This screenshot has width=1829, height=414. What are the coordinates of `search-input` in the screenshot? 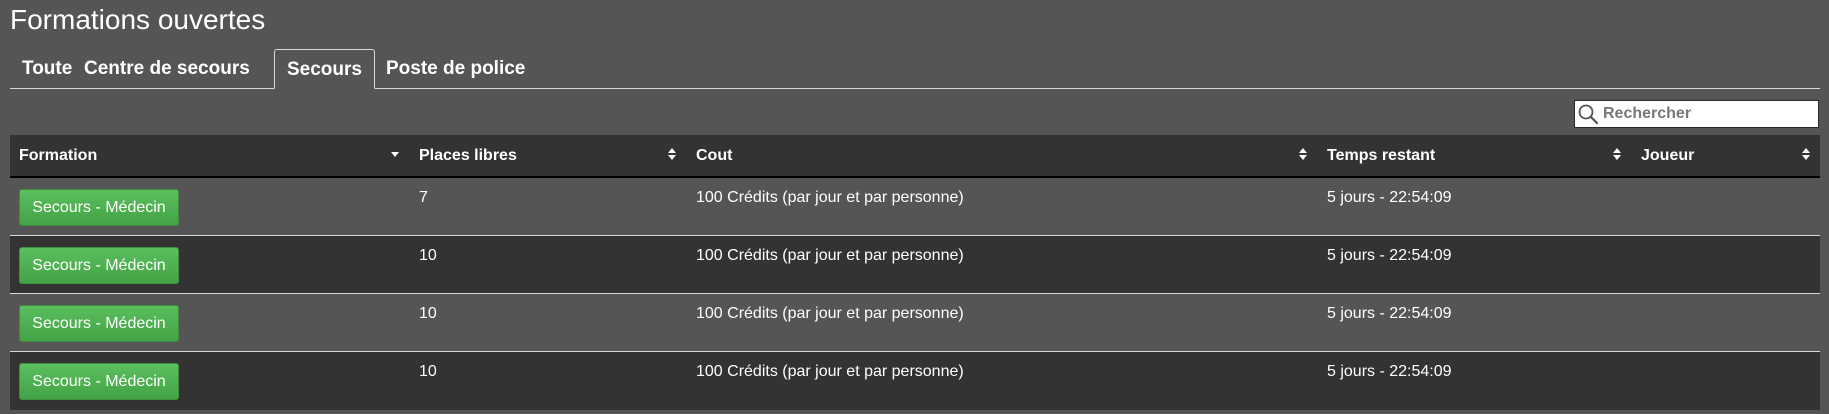 It's located at (1709, 114).